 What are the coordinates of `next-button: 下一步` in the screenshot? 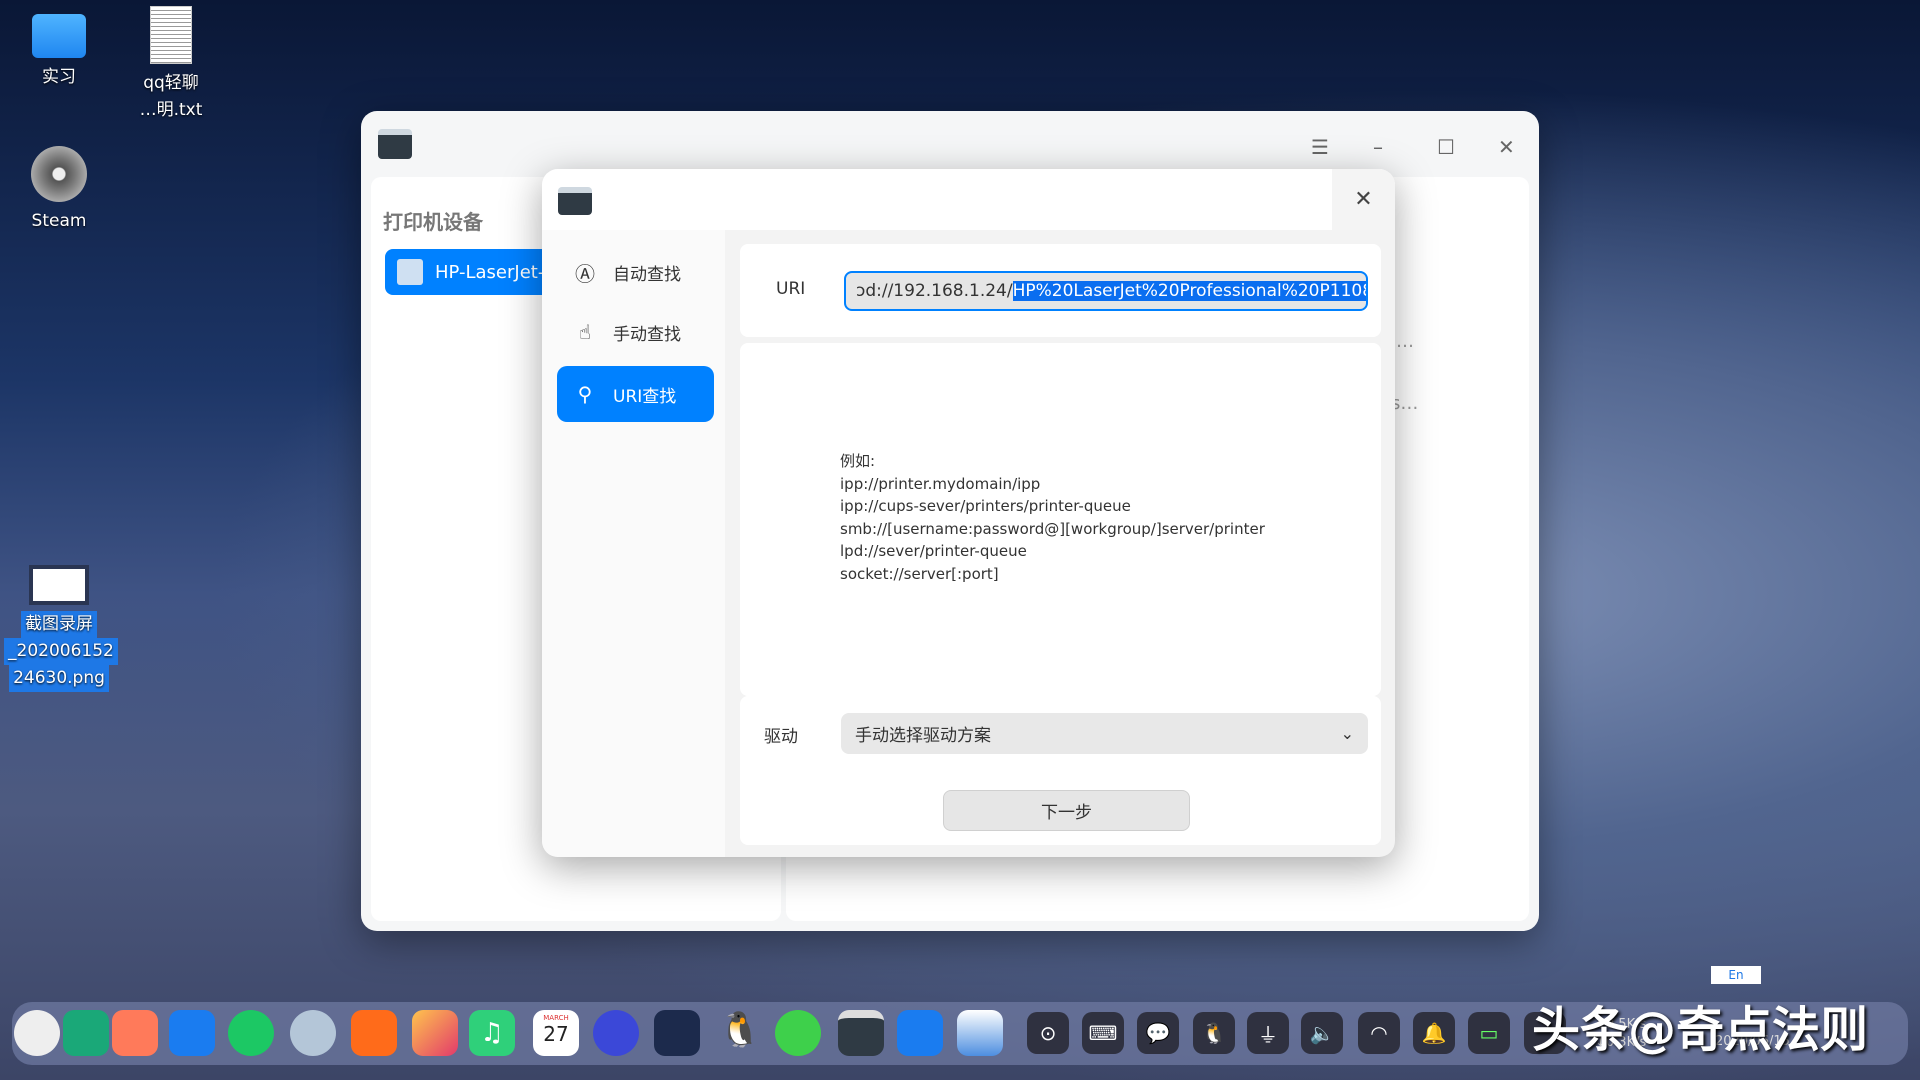 It's located at (1066, 810).